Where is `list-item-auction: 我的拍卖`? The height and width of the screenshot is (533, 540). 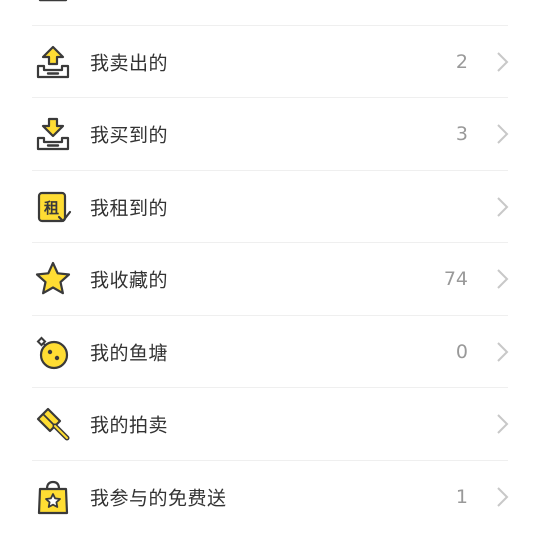
list-item-auction: 我的拍卖 is located at coordinates (270, 424).